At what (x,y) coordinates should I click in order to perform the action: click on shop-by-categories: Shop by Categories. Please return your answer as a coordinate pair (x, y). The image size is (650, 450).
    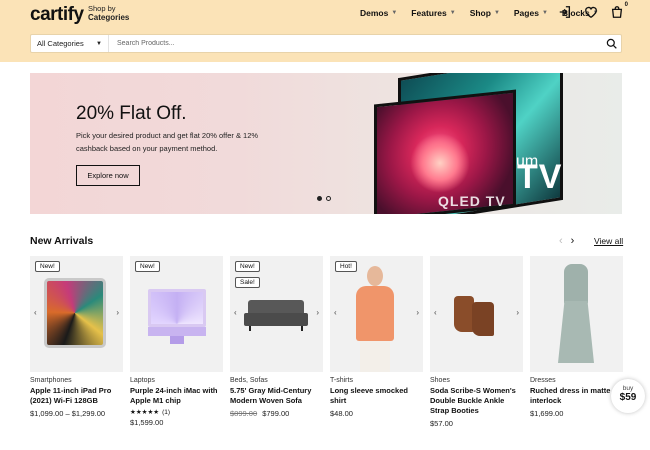
    Looking at the image, I should click on (108, 13).